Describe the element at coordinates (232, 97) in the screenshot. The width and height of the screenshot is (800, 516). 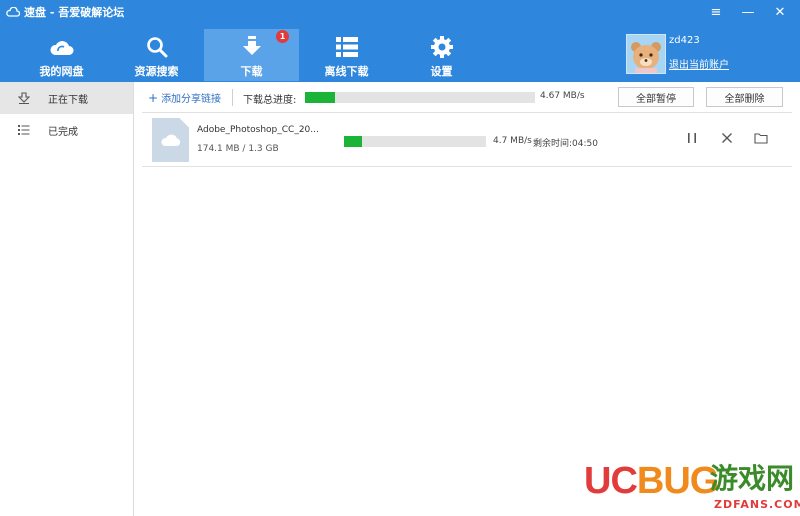
I see `toolbar-divider` at that location.